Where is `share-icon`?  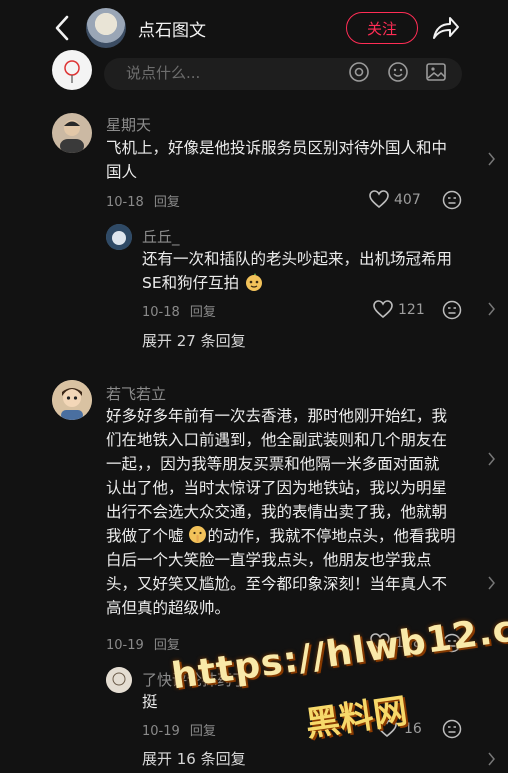
share-icon is located at coordinates (445, 28).